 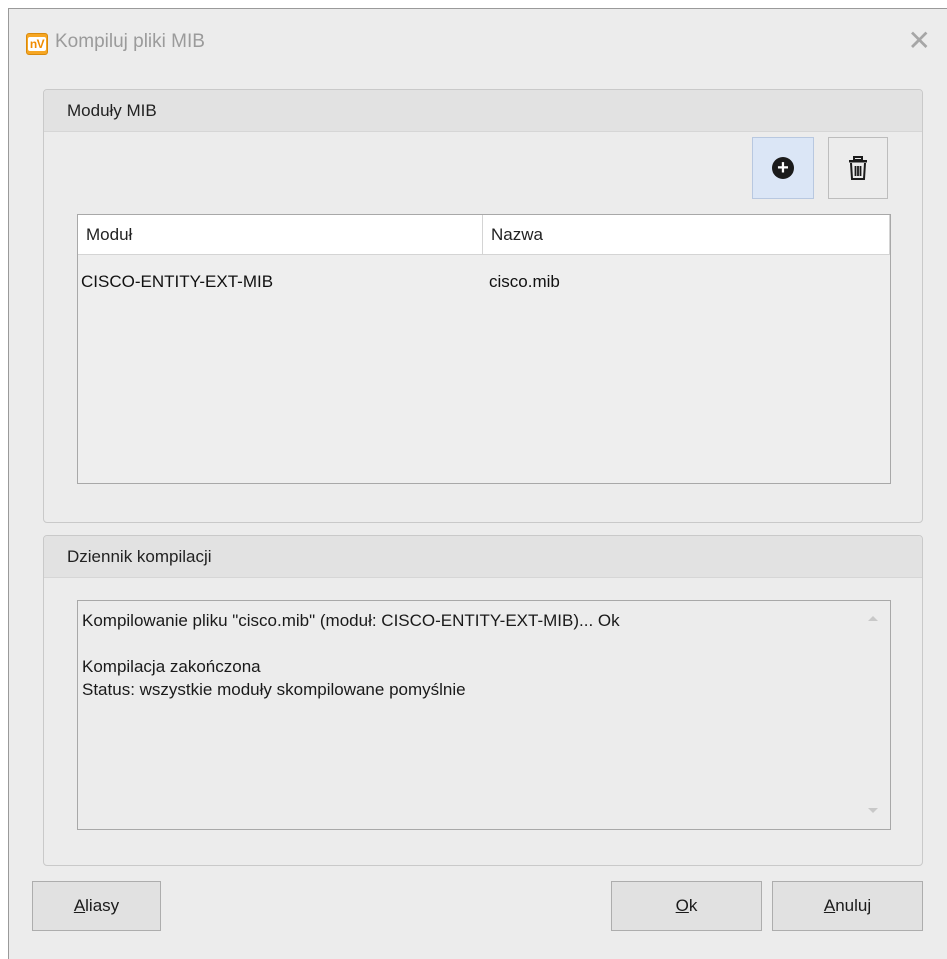 I want to click on title-bar: nV Kompiluj pliki MIB ✕, so click(x=478, y=42).